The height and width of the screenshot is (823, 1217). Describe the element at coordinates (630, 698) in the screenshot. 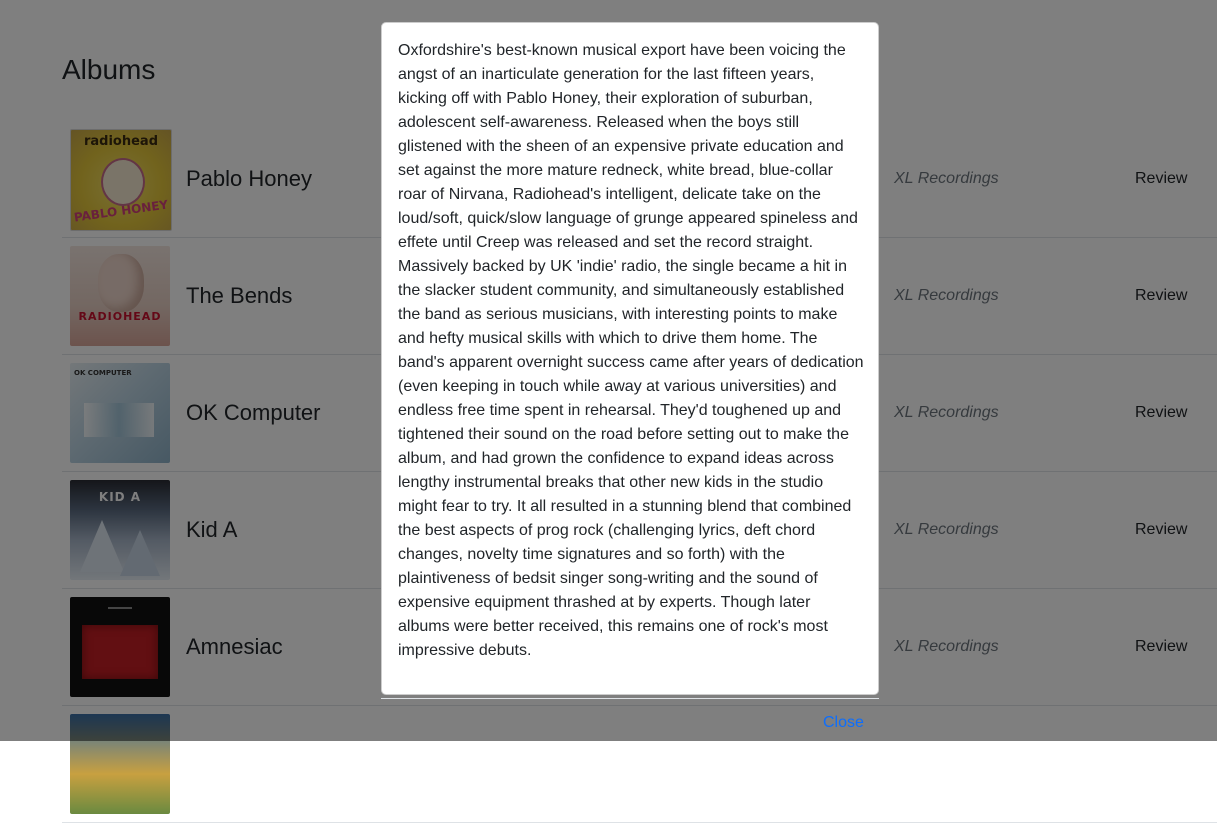

I see `modal-footer-divider` at that location.